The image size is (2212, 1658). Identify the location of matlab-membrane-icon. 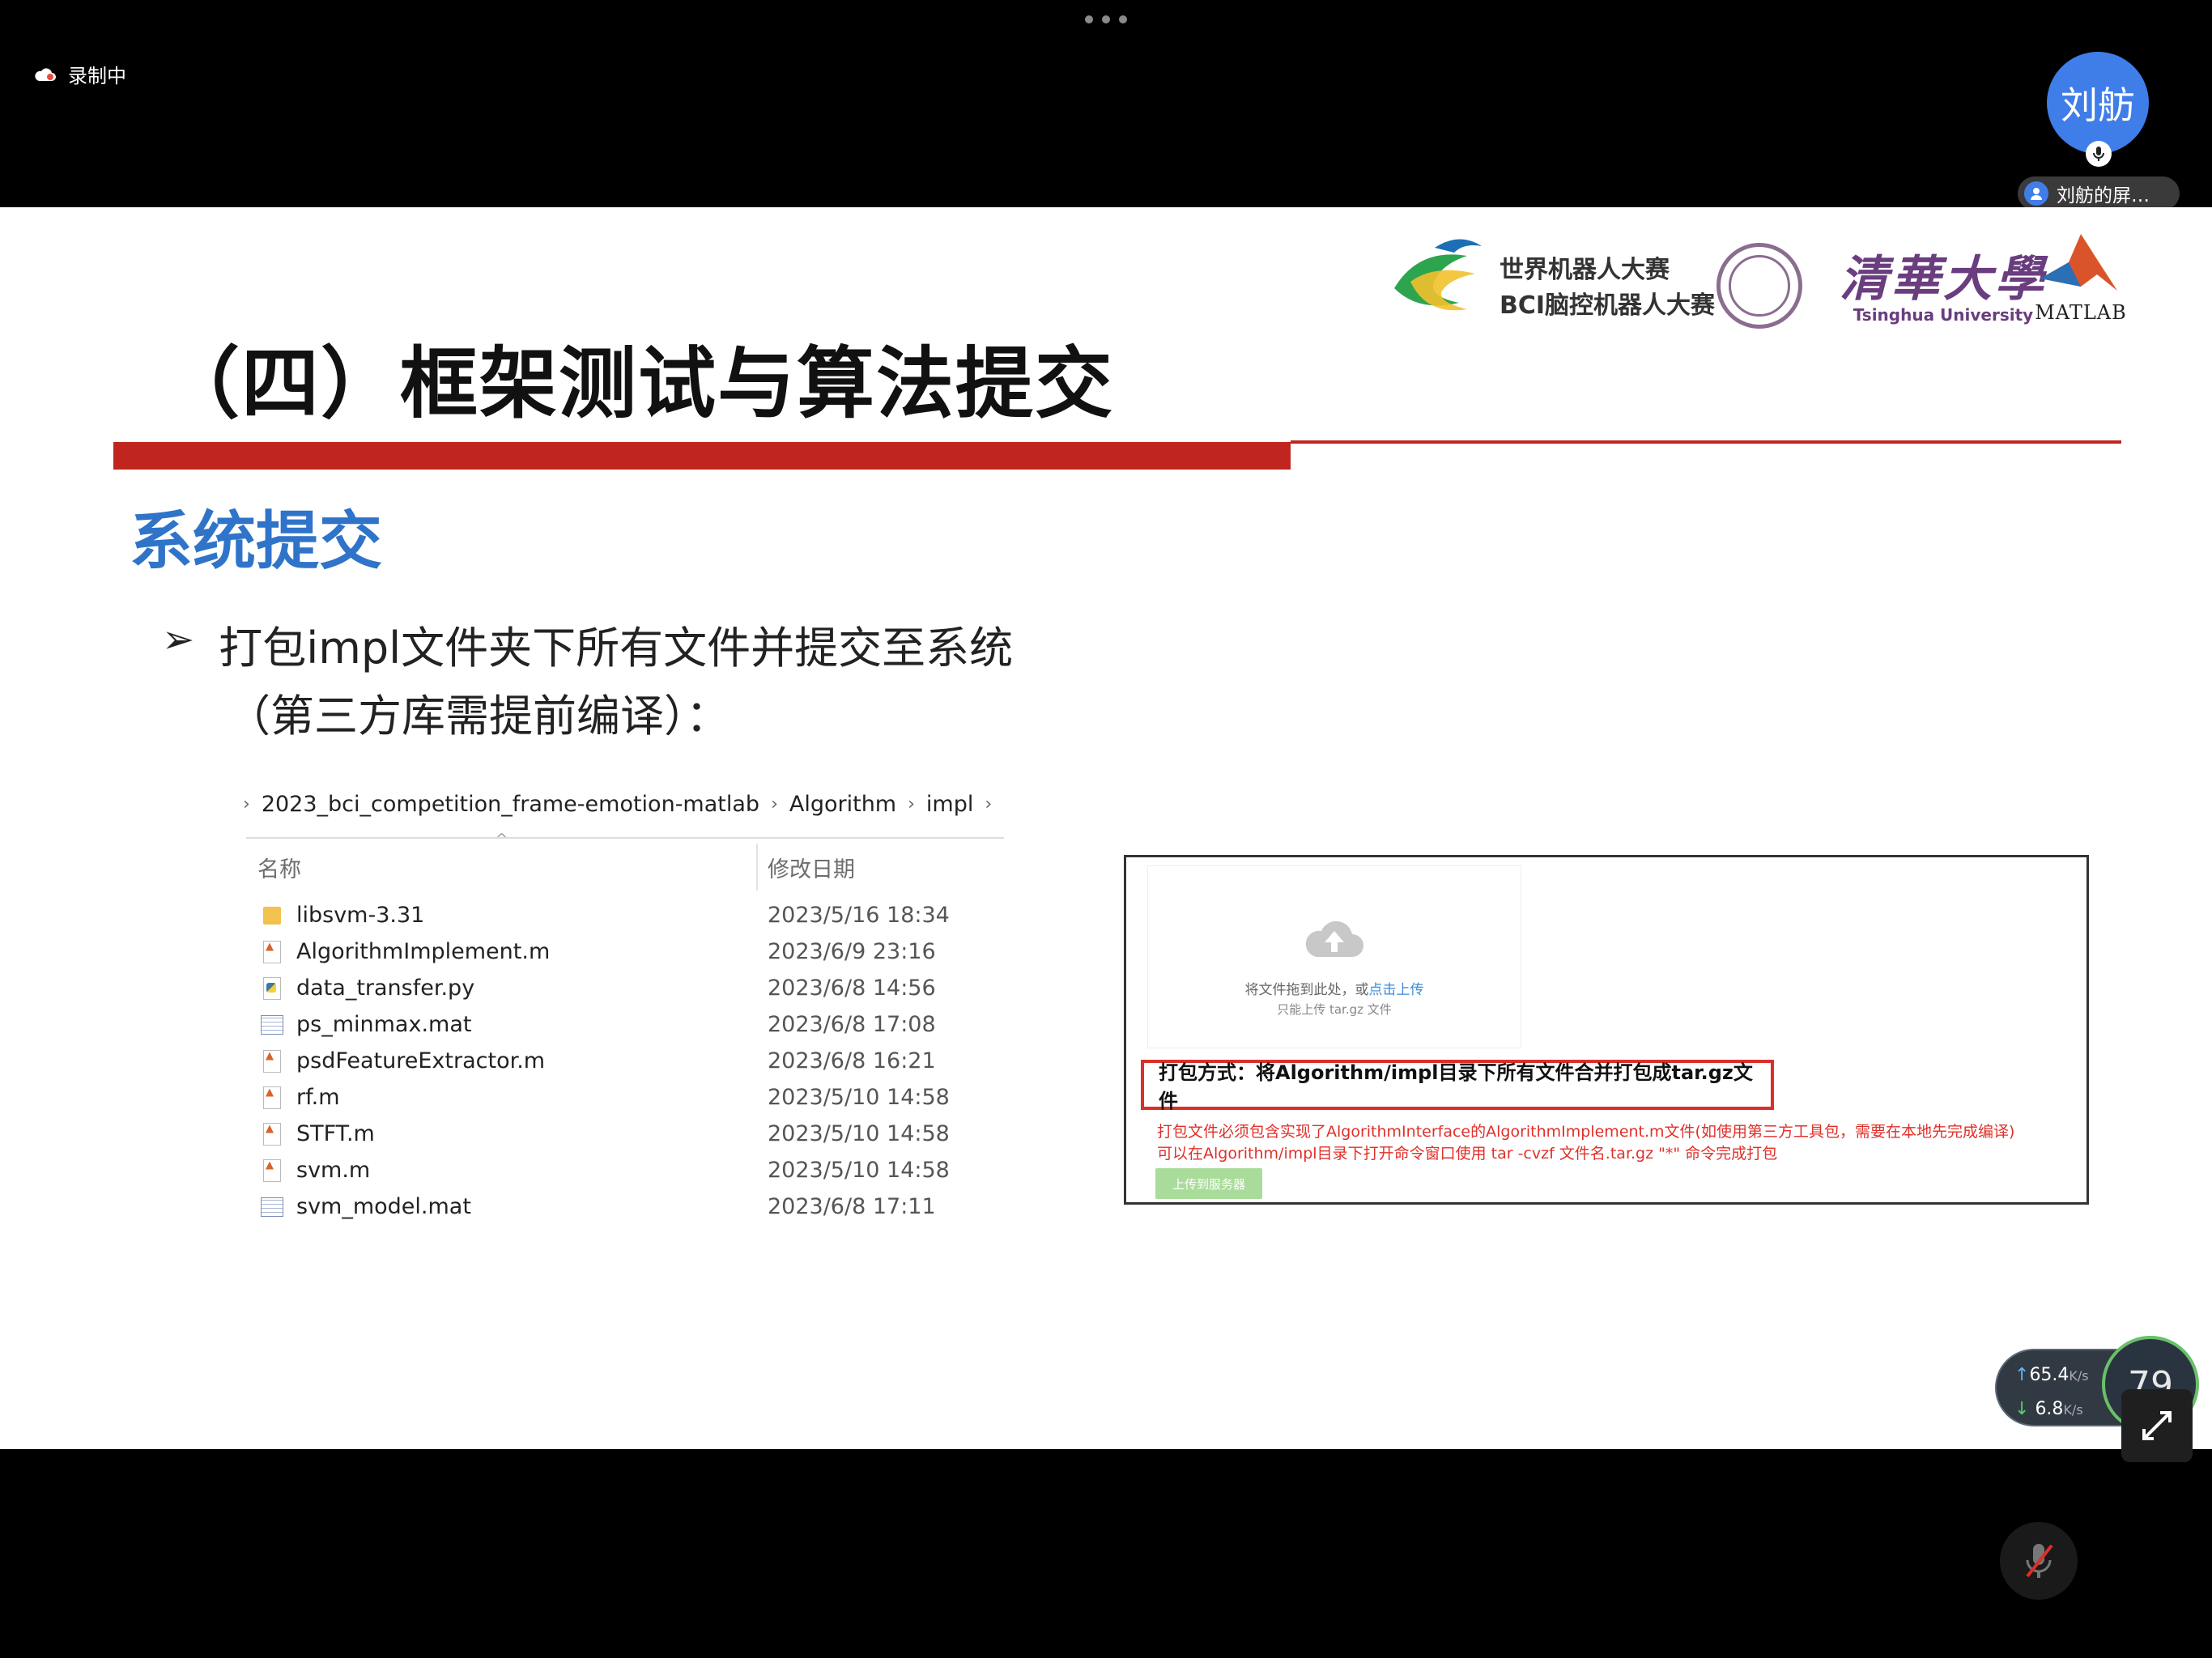
(2079, 262).